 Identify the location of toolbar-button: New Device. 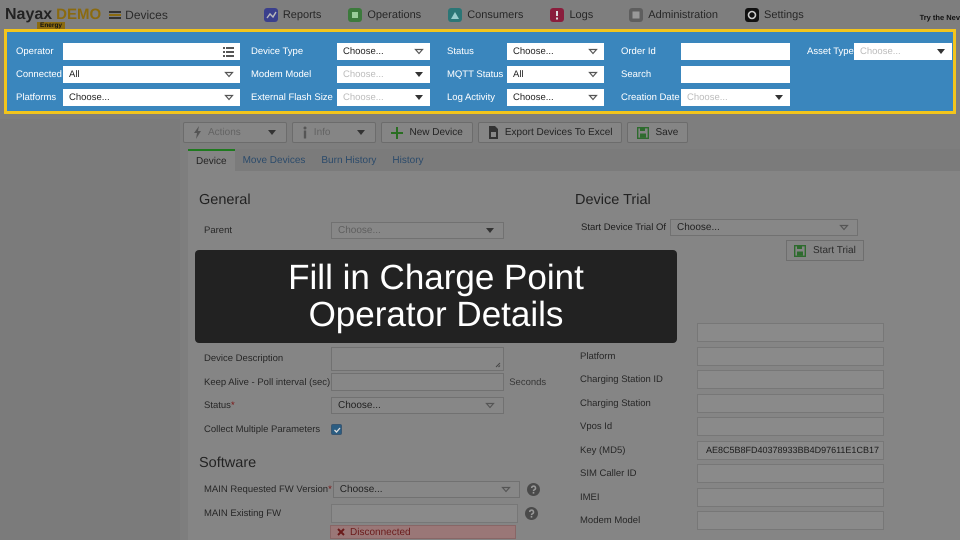
(427, 132).